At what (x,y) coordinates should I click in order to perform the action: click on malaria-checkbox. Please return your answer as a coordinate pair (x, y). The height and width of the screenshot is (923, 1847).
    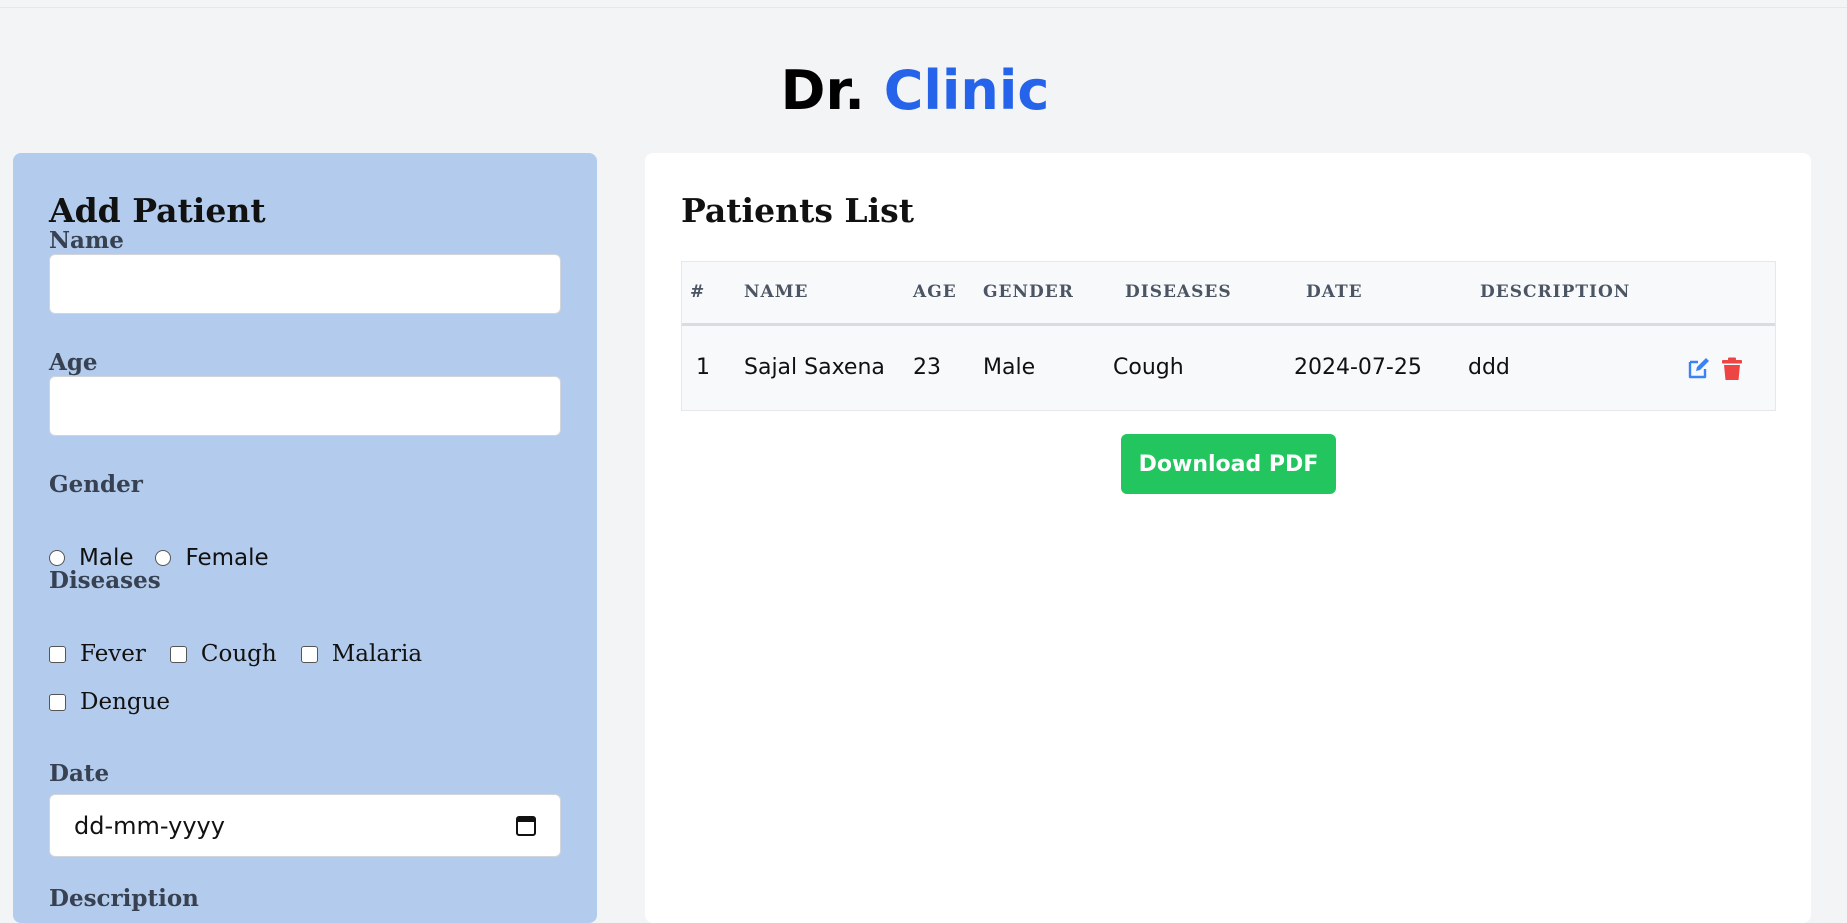
    Looking at the image, I should click on (309, 654).